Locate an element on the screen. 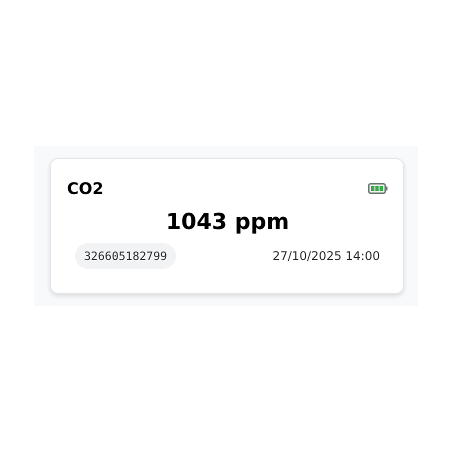 This screenshot has height=452, width=452. device-id-tag: 326605182799 is located at coordinates (125, 256).